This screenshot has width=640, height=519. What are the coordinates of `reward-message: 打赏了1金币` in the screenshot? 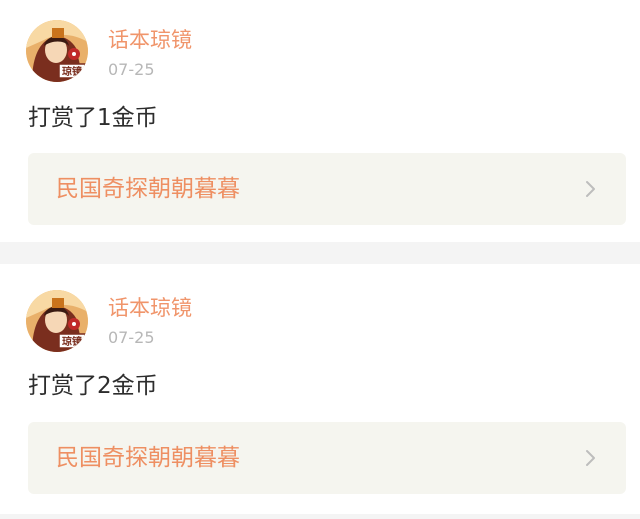 It's located at (93, 118).